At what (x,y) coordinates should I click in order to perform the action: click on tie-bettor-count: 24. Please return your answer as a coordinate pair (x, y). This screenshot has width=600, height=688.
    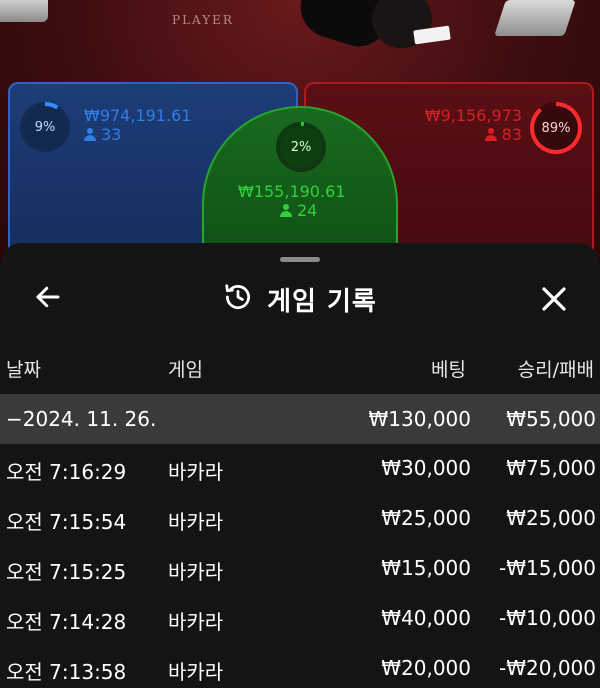
    Looking at the image, I should click on (291, 210).